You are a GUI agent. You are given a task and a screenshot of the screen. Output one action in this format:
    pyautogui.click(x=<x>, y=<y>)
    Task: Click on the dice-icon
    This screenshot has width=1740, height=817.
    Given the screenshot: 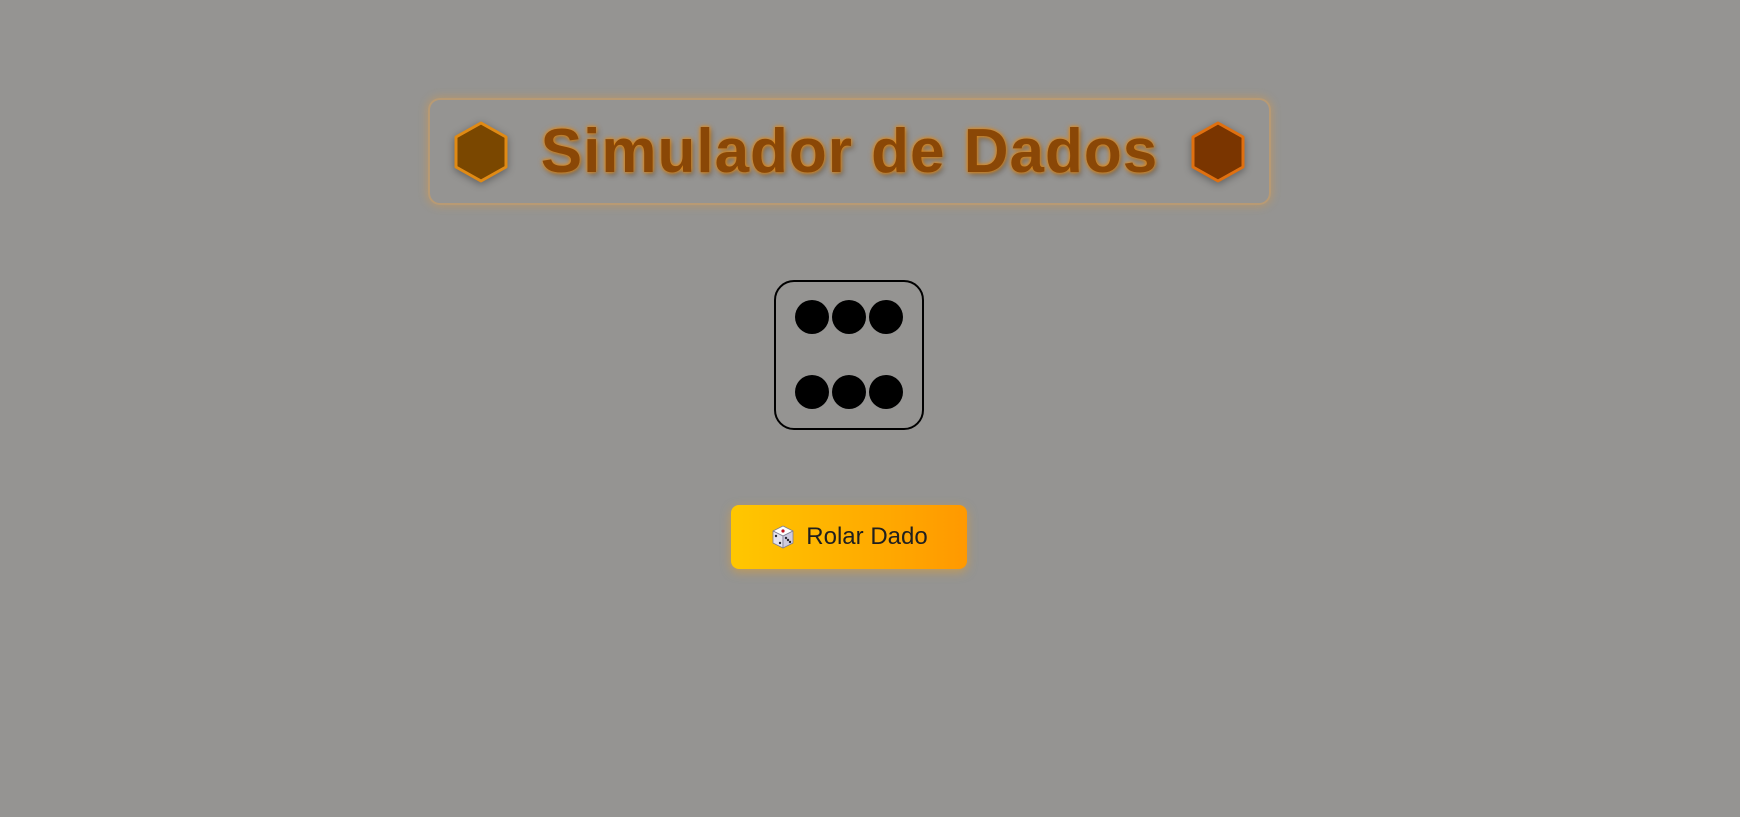 What is the action you would take?
    pyautogui.click(x=783, y=537)
    